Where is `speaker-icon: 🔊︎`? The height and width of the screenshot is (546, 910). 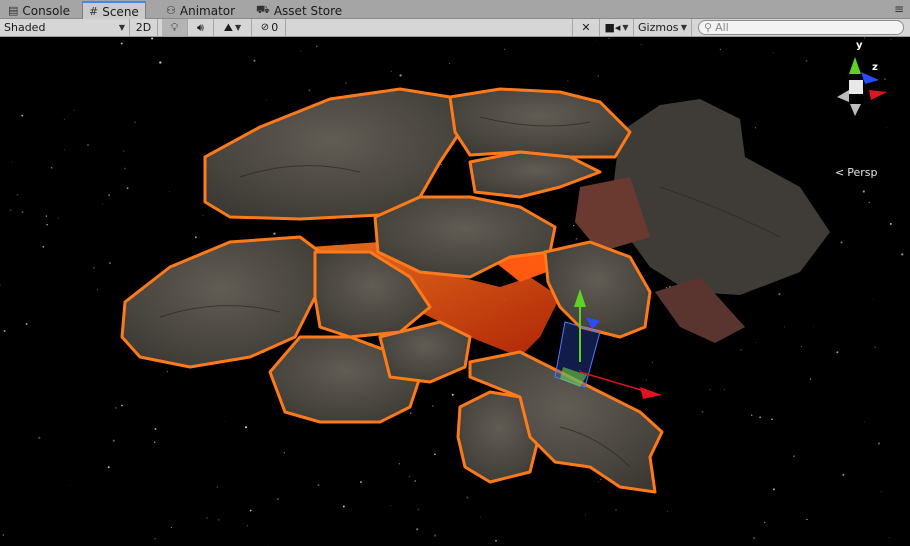
speaker-icon: 🔊︎ is located at coordinates (200, 27).